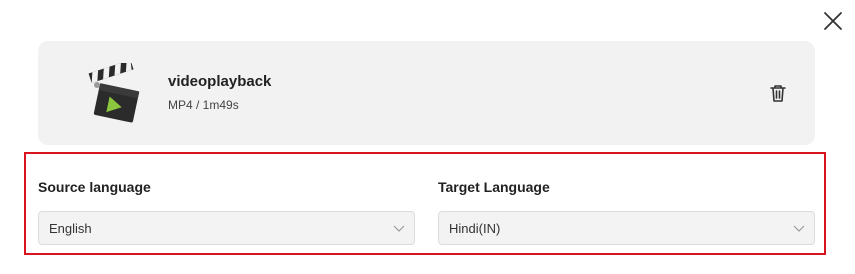  What do you see at coordinates (220, 81) in the screenshot?
I see `file-name: videoplayback` at bounding box center [220, 81].